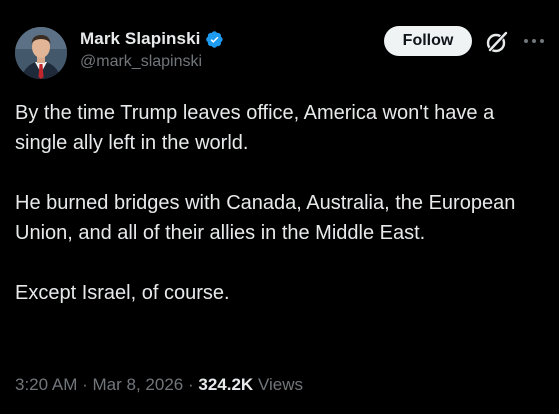 The height and width of the screenshot is (414, 559). What do you see at coordinates (280, 384) in the screenshot?
I see `views-label: Views` at bounding box center [280, 384].